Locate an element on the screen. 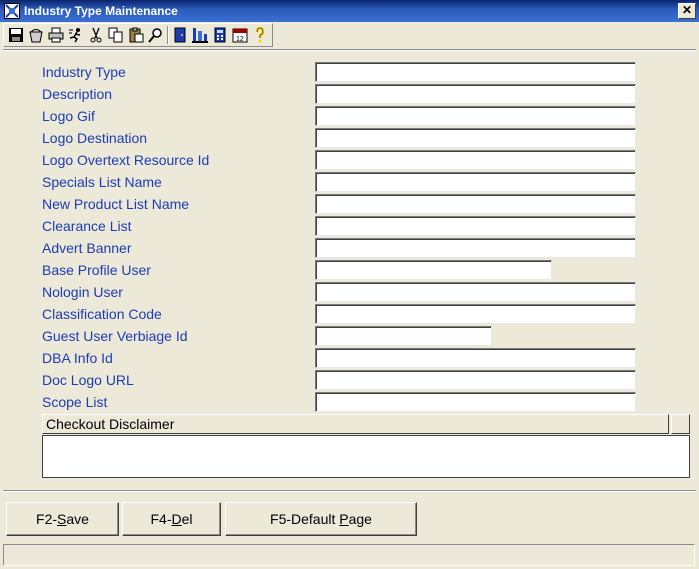  delete-button-rest: el is located at coordinates (187, 519).